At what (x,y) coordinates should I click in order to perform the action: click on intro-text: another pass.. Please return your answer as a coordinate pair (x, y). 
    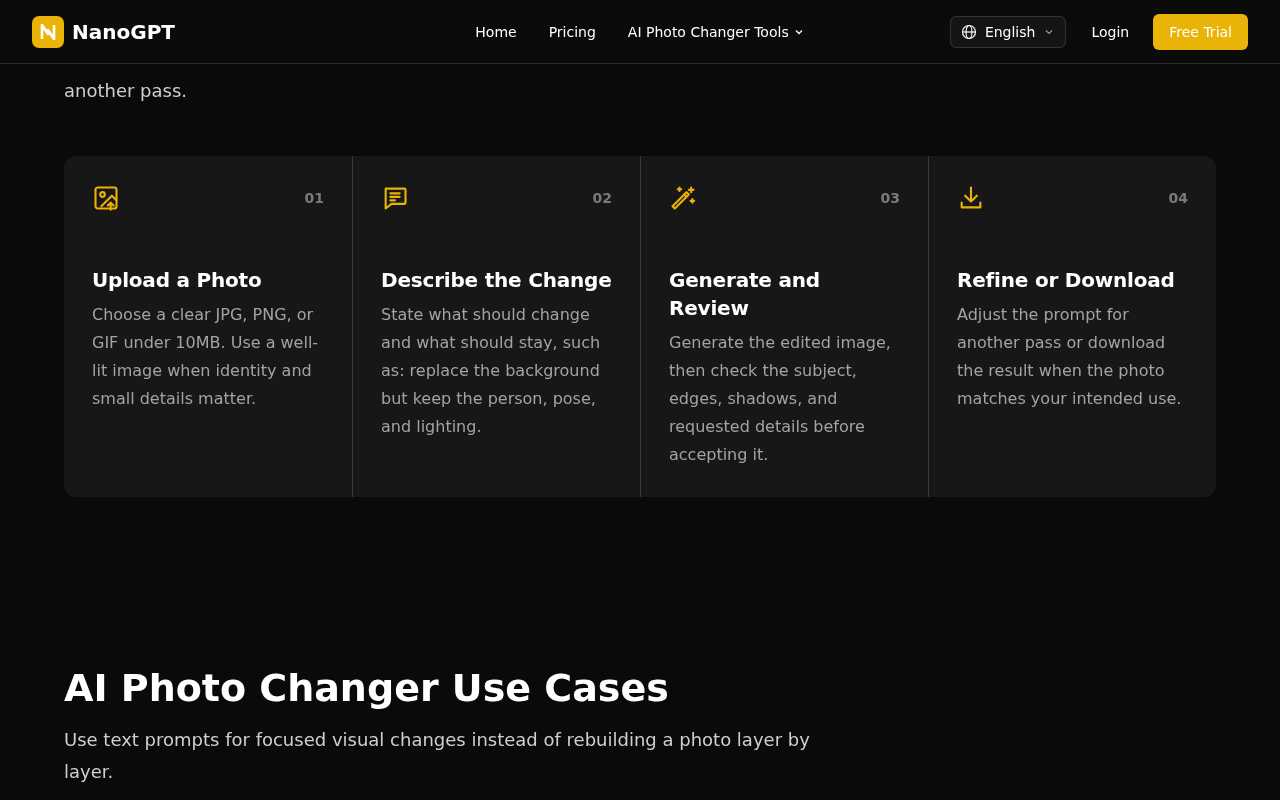
    Looking at the image, I should click on (126, 91).